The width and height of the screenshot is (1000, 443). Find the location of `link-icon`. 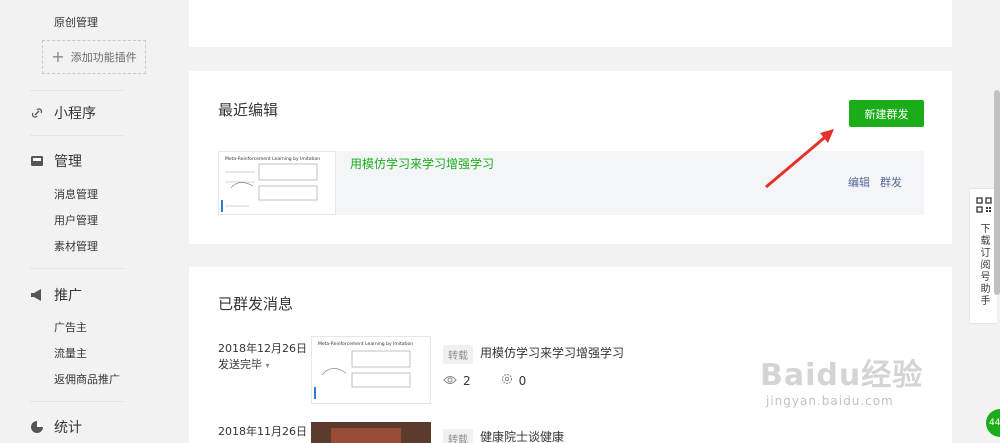

link-icon is located at coordinates (37, 113).